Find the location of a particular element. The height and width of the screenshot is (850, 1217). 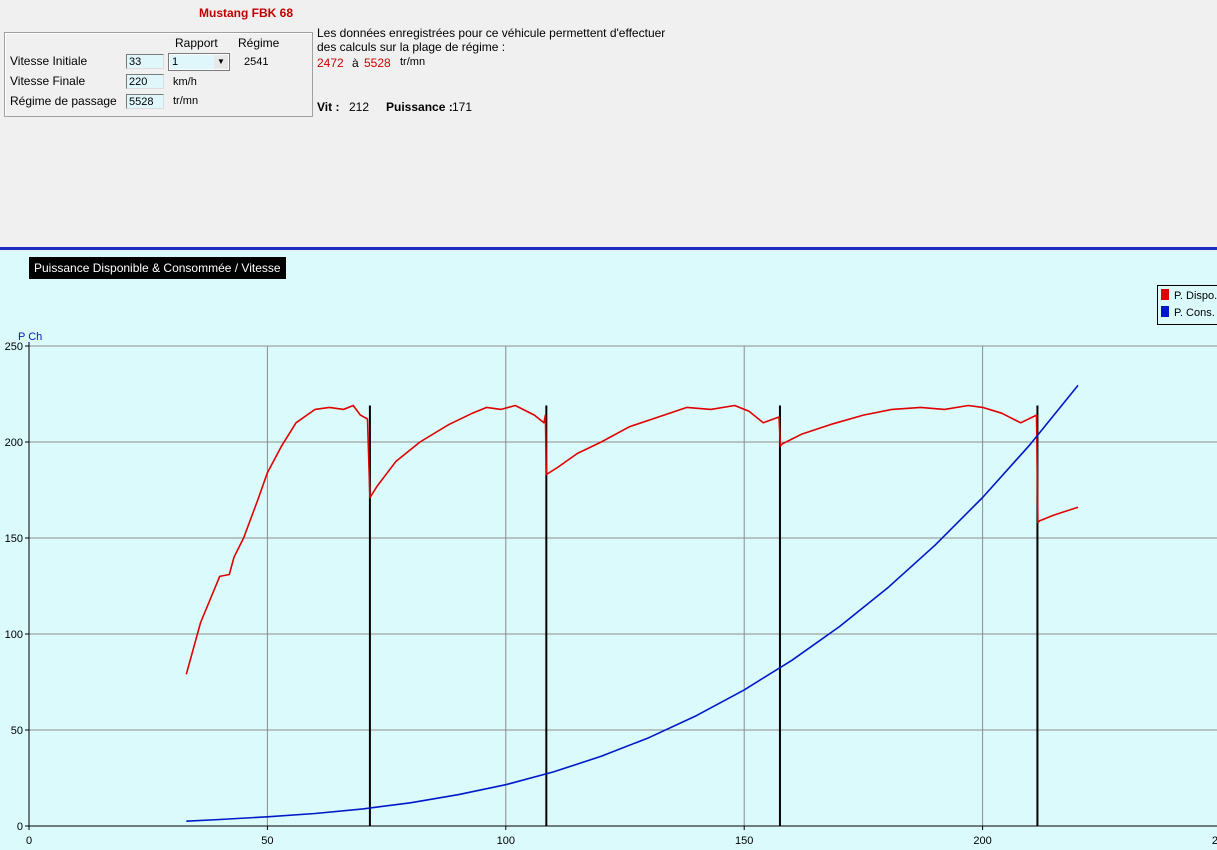

regime-header: Régime is located at coordinates (259, 43).